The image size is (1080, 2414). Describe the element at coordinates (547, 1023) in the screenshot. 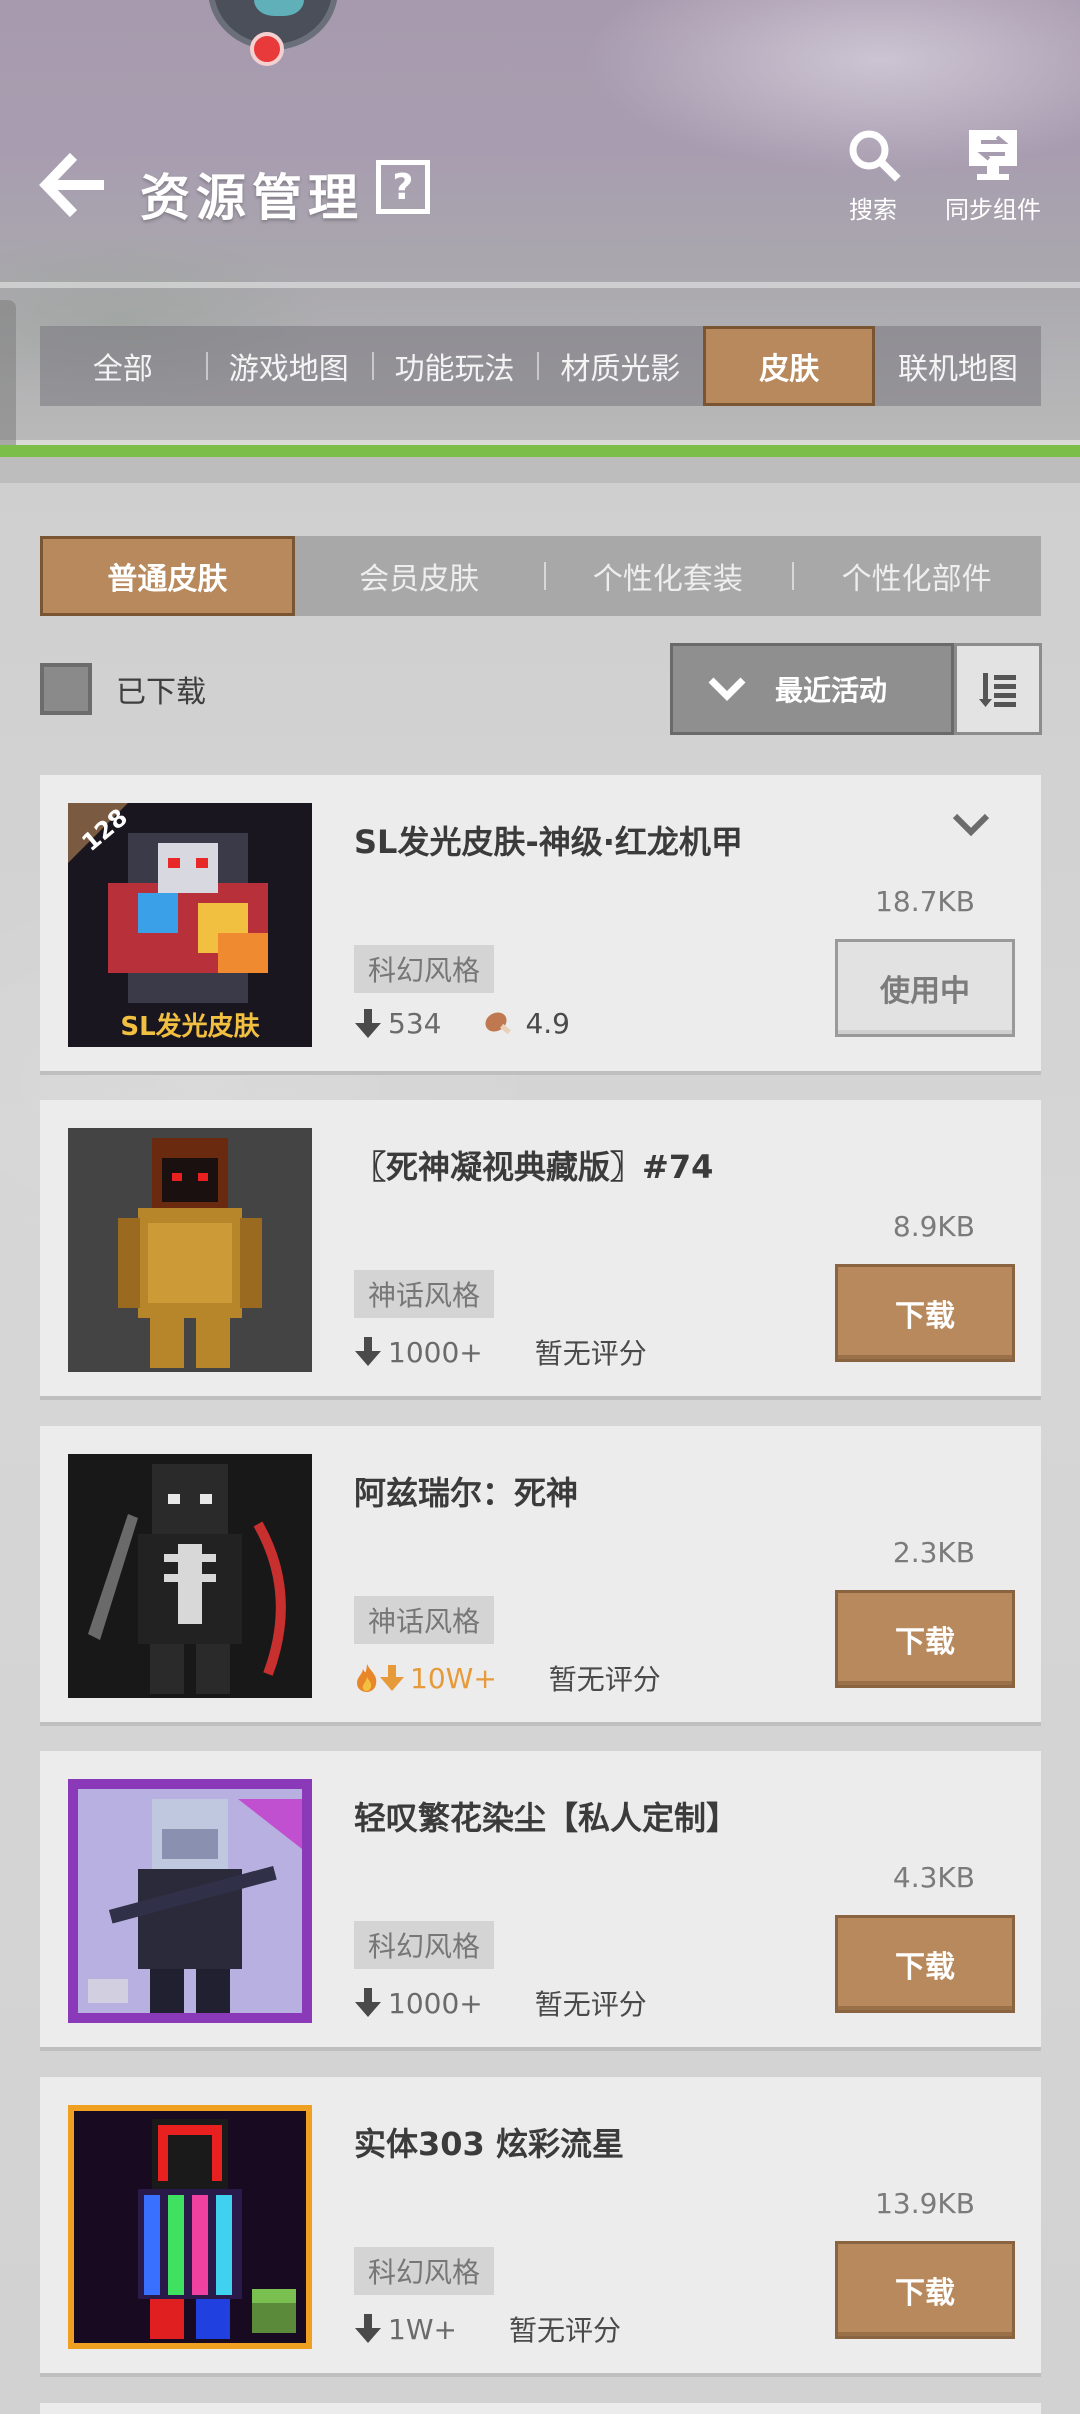

I see `rating-value: 4.9` at that location.